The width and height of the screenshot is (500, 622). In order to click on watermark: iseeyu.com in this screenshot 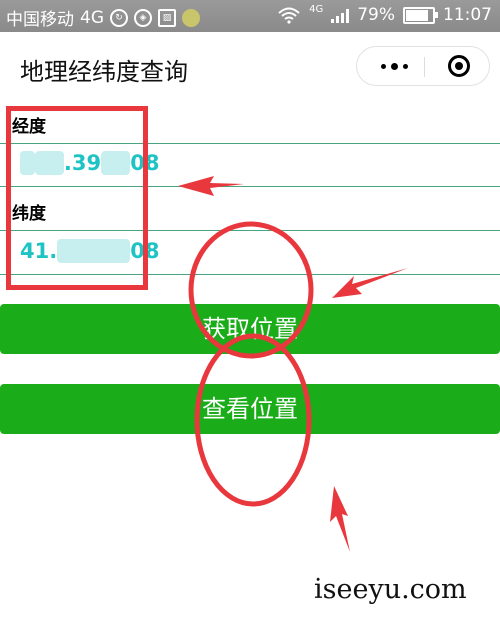, I will do `click(390, 589)`.